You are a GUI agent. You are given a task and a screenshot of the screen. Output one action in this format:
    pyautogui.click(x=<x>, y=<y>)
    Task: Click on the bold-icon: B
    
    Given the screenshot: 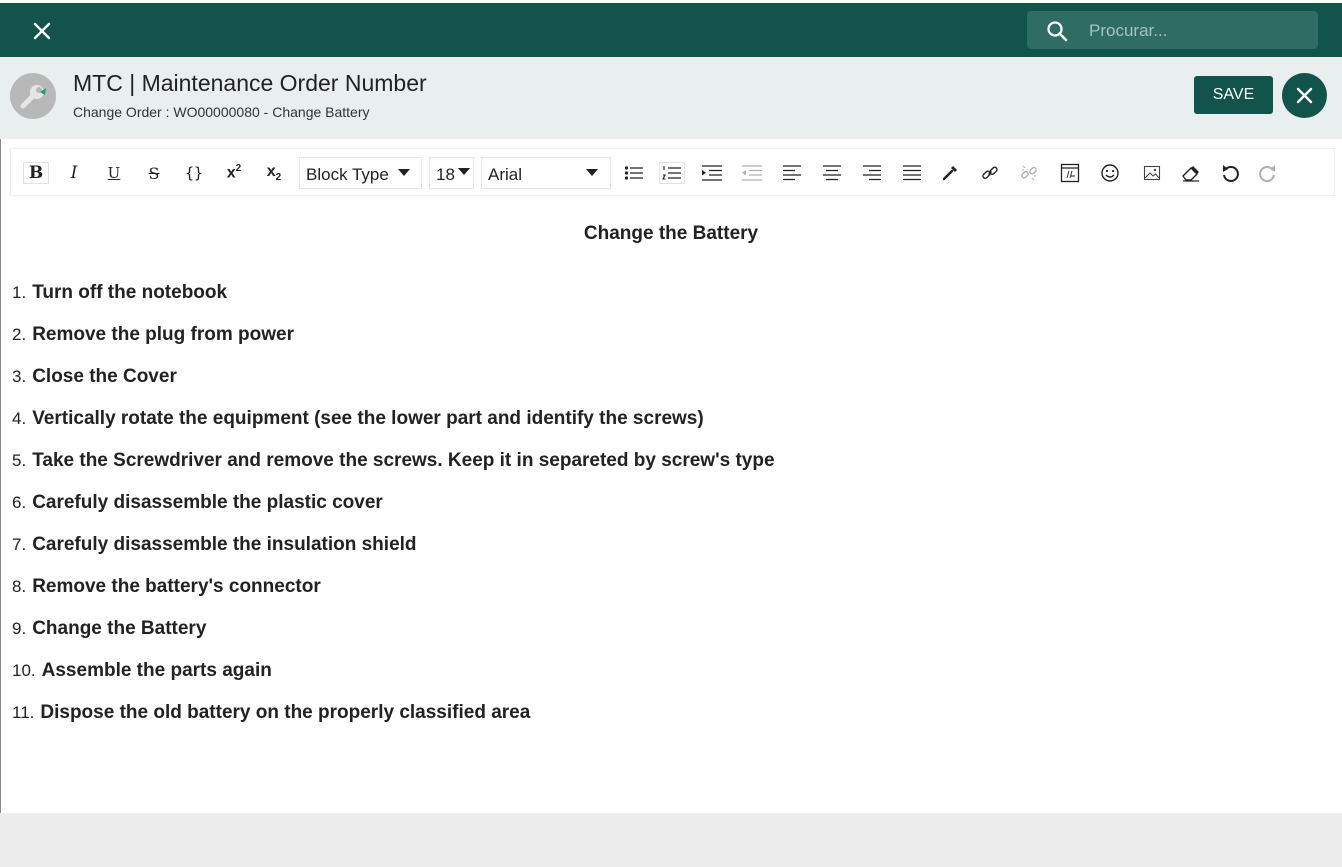 What is the action you would take?
    pyautogui.click(x=36, y=173)
    